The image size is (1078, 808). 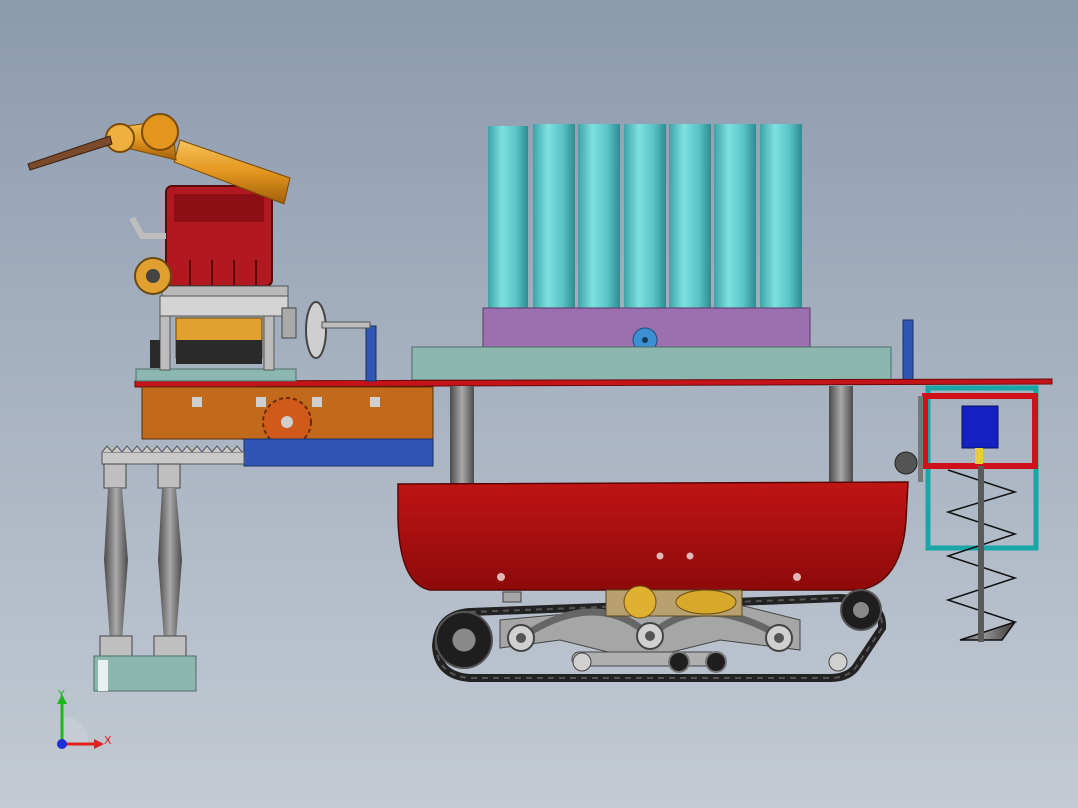 What do you see at coordinates (966, 513) in the screenshot?
I see `auger-assembly` at bounding box center [966, 513].